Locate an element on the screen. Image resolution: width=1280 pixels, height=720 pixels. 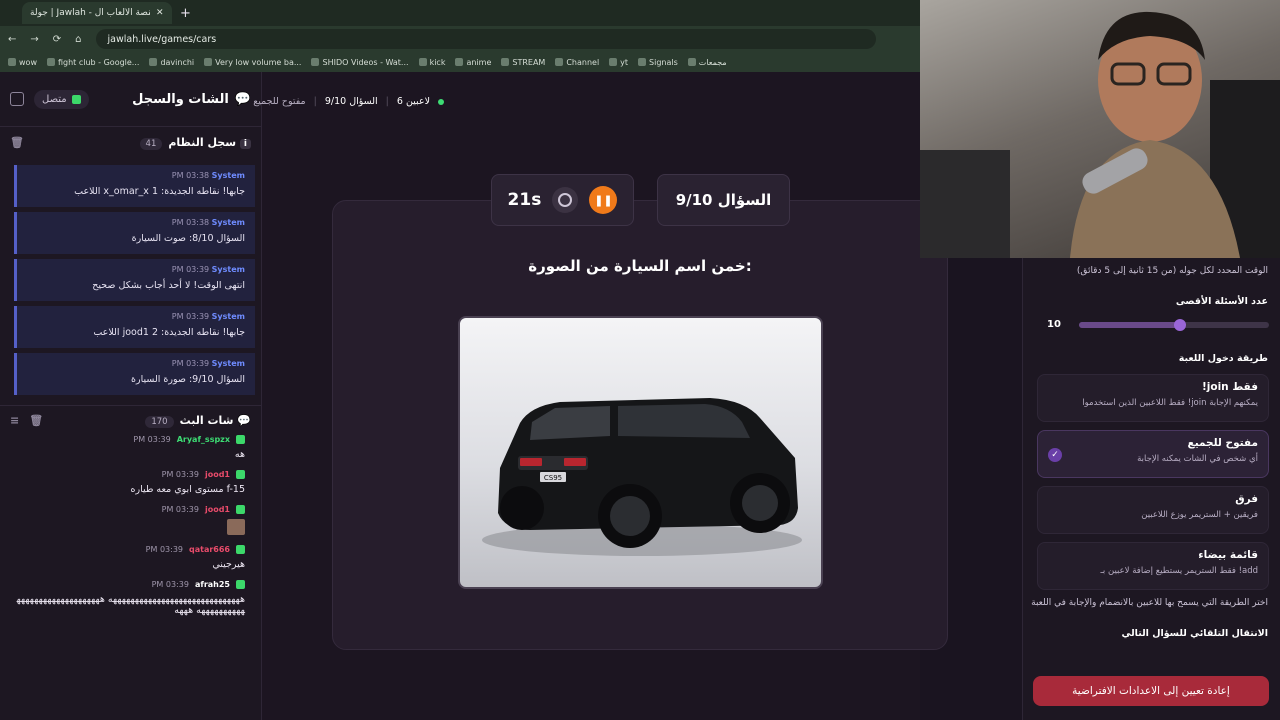
webcam-overlay is located at coordinates (1100, 129).